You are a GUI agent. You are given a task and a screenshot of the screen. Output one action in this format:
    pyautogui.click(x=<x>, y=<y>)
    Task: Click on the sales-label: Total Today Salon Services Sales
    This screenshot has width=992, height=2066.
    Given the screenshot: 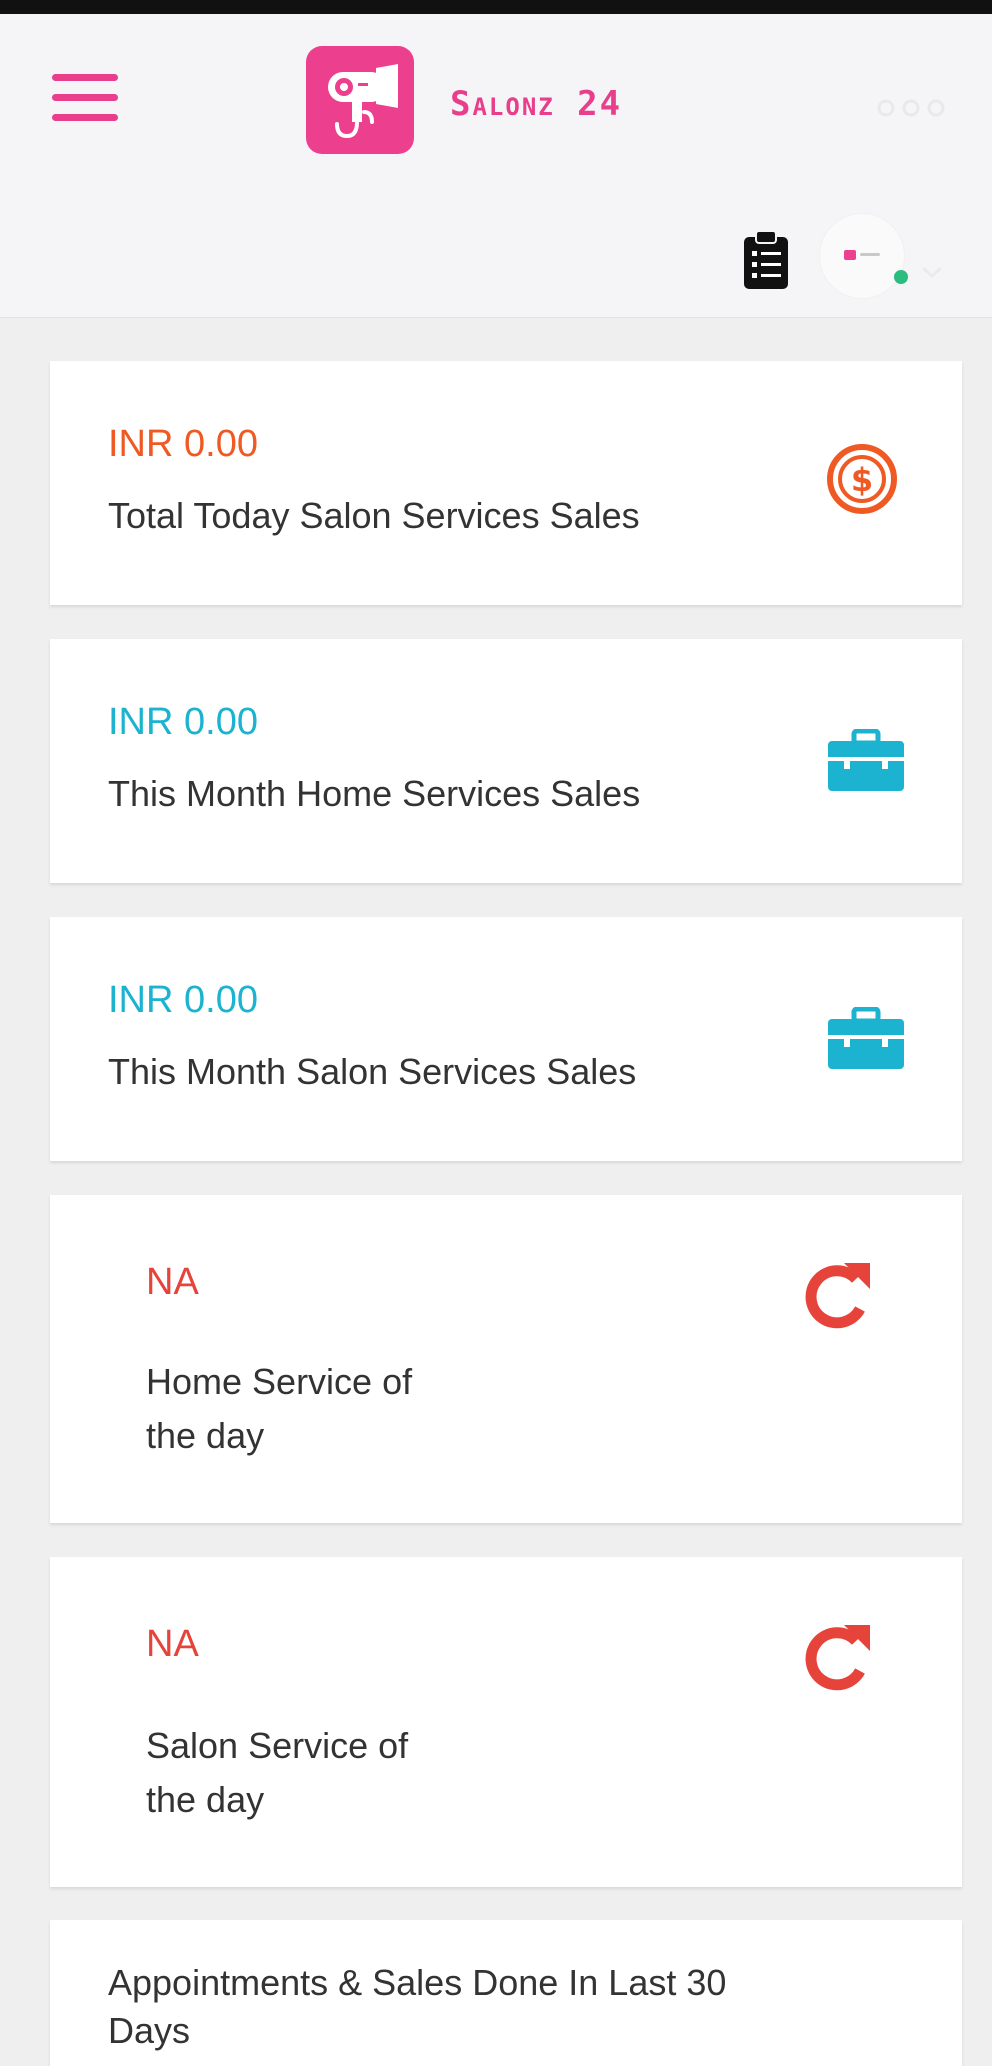 What is the action you would take?
    pyautogui.click(x=374, y=515)
    